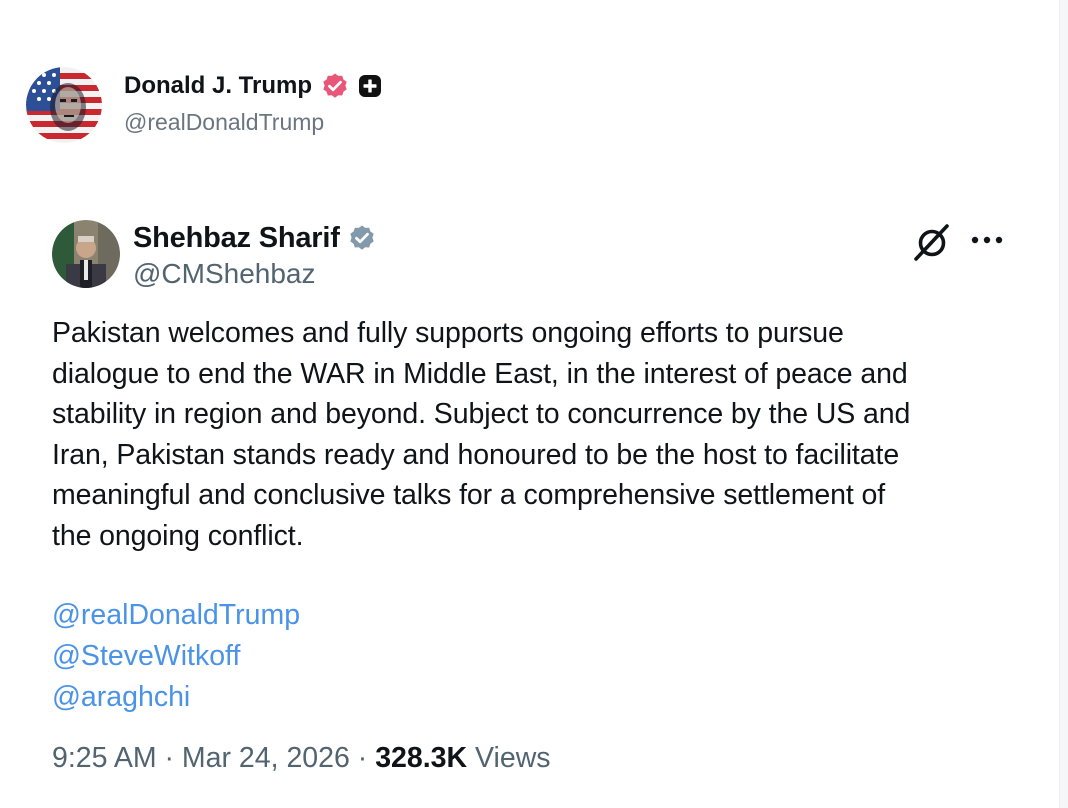 This screenshot has height=808, width=1068. I want to click on plus-badge-icon, so click(370, 86).